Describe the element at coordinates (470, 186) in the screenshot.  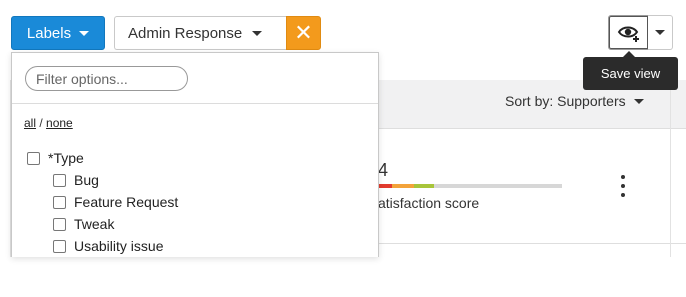
I see `satisfaction-bar` at that location.